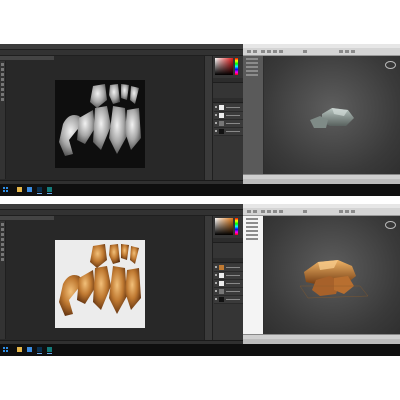  What do you see at coordinates (200, 350) in the screenshot?
I see `windows-taskbar` at bounding box center [200, 350].